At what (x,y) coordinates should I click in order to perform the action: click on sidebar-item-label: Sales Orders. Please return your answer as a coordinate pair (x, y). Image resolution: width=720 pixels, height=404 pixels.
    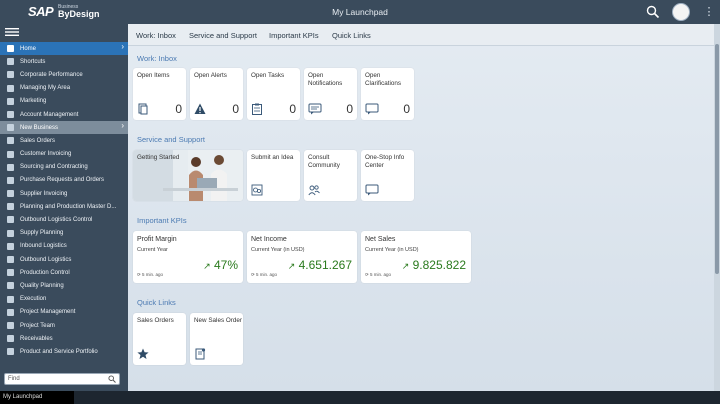
    Looking at the image, I should click on (38, 140).